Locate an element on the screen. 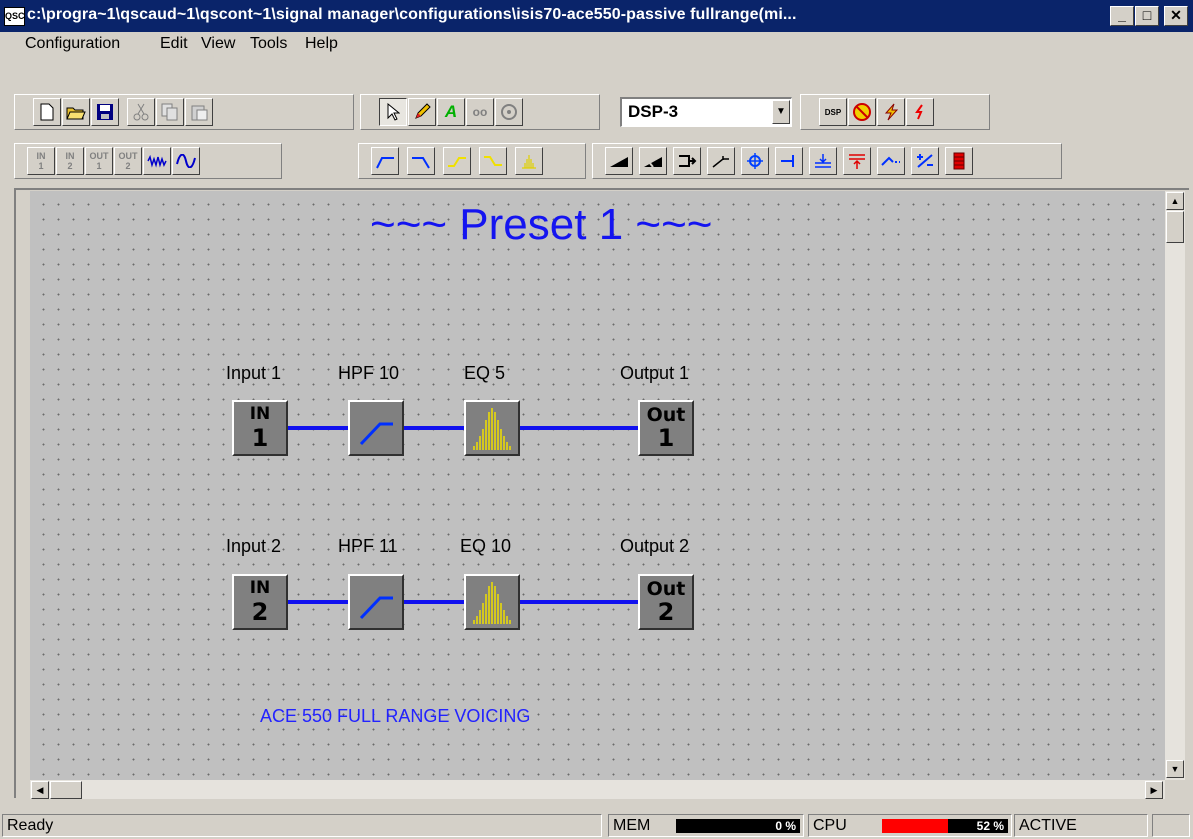  menu-edit: Edit is located at coordinates (174, 44).